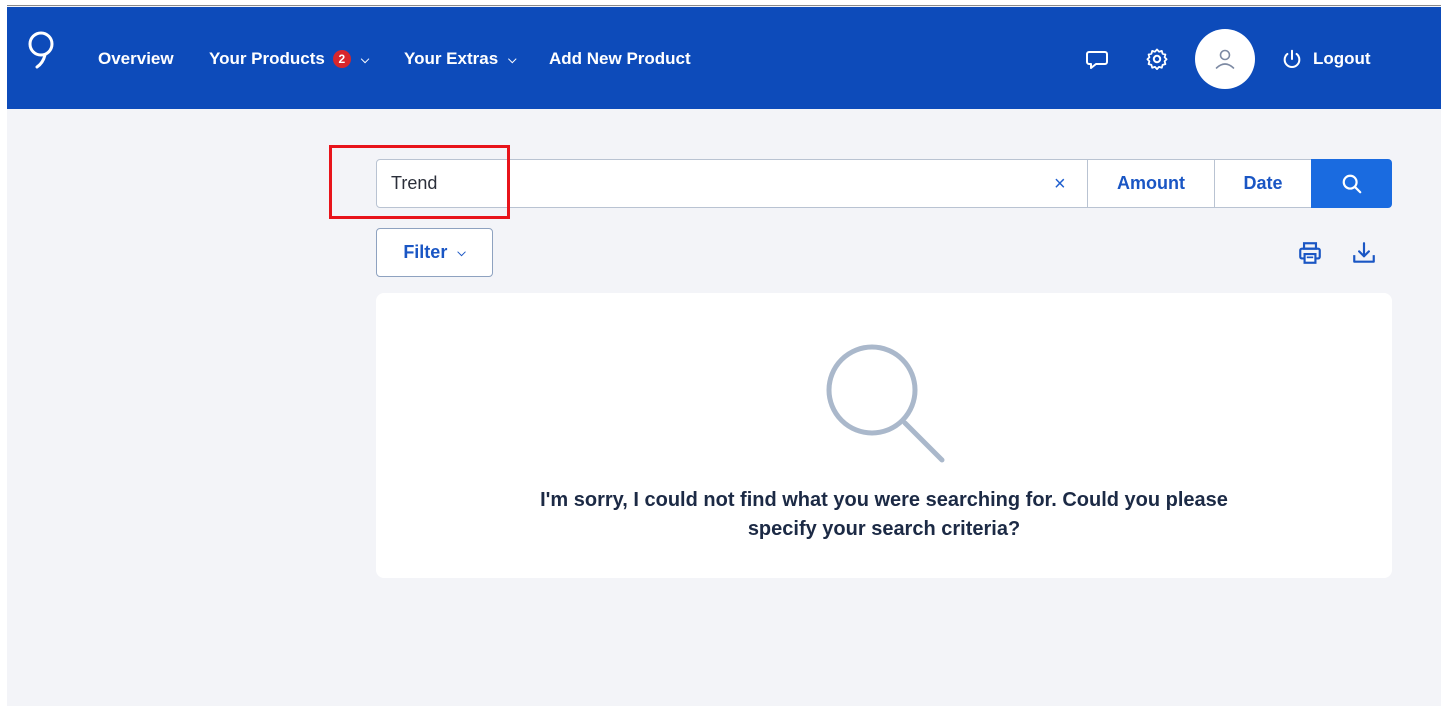  I want to click on logout-button: Logout, so click(1326, 59).